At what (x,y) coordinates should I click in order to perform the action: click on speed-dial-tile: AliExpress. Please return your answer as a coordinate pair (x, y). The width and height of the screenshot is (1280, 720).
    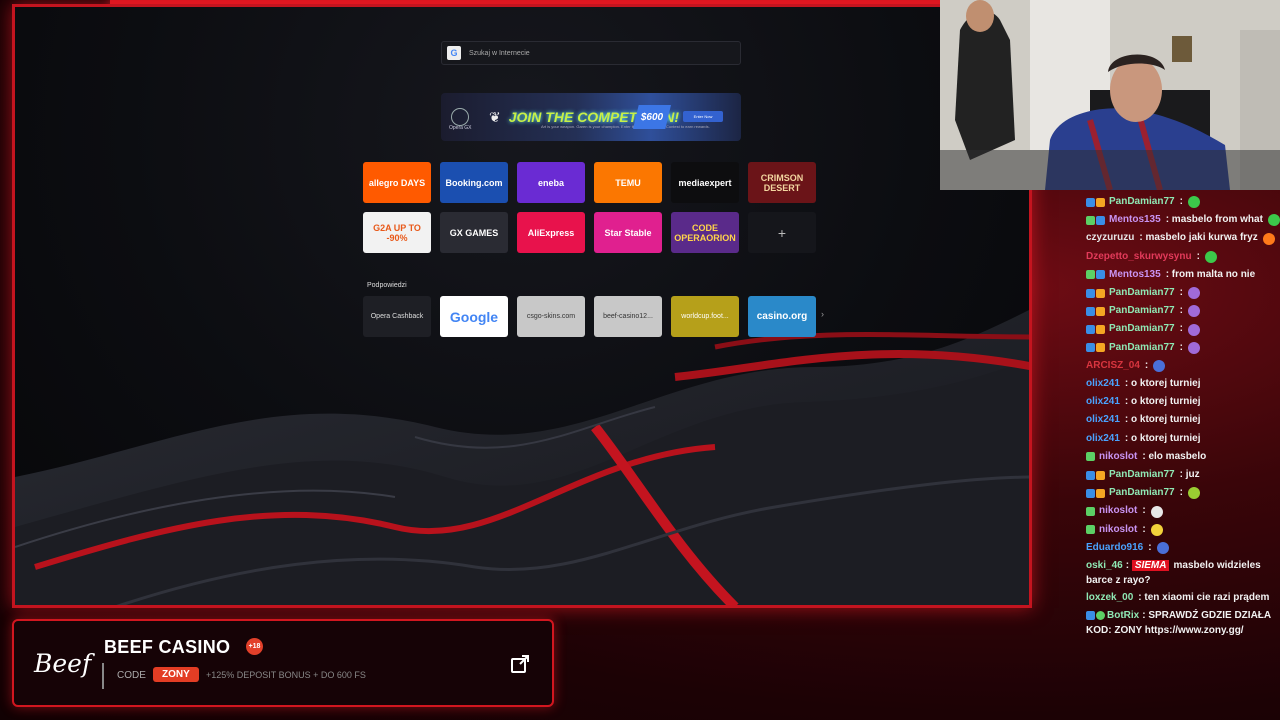
    Looking at the image, I should click on (551, 232).